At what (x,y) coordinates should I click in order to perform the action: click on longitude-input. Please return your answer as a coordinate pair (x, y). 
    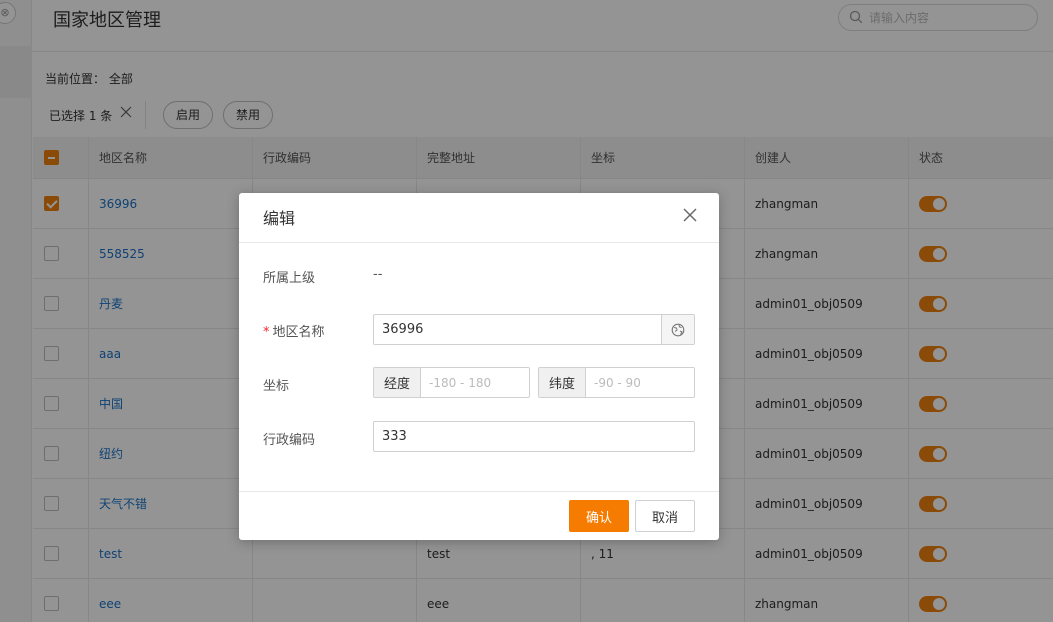
    Looking at the image, I should click on (475, 382).